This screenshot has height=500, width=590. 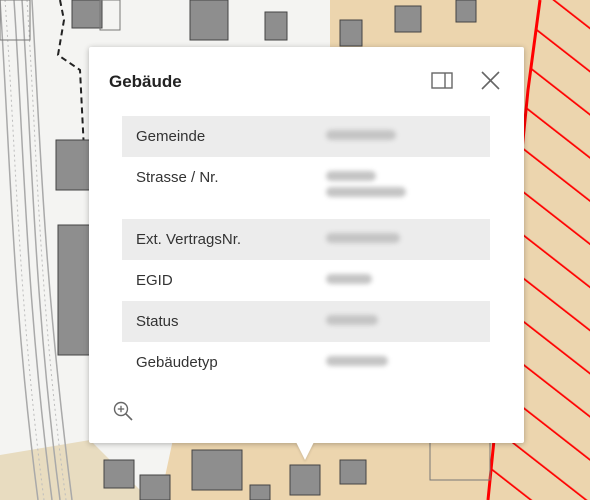 I want to click on attribute-row: Strasse / Nr., so click(x=306, y=188).